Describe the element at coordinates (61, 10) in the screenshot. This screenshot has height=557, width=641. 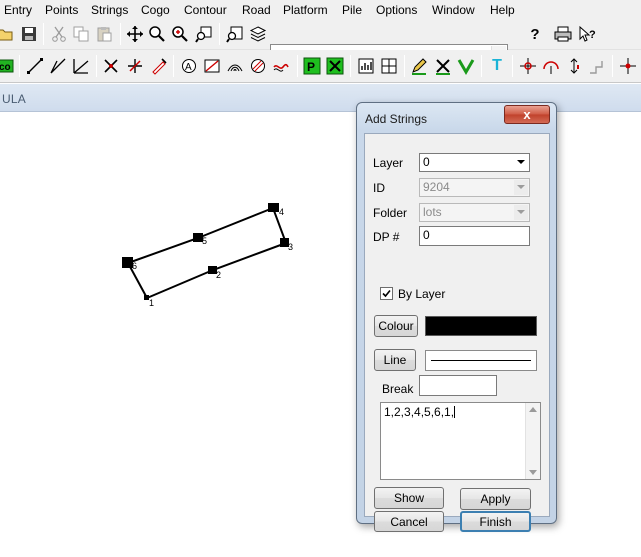
I see `menu-points: Points` at that location.